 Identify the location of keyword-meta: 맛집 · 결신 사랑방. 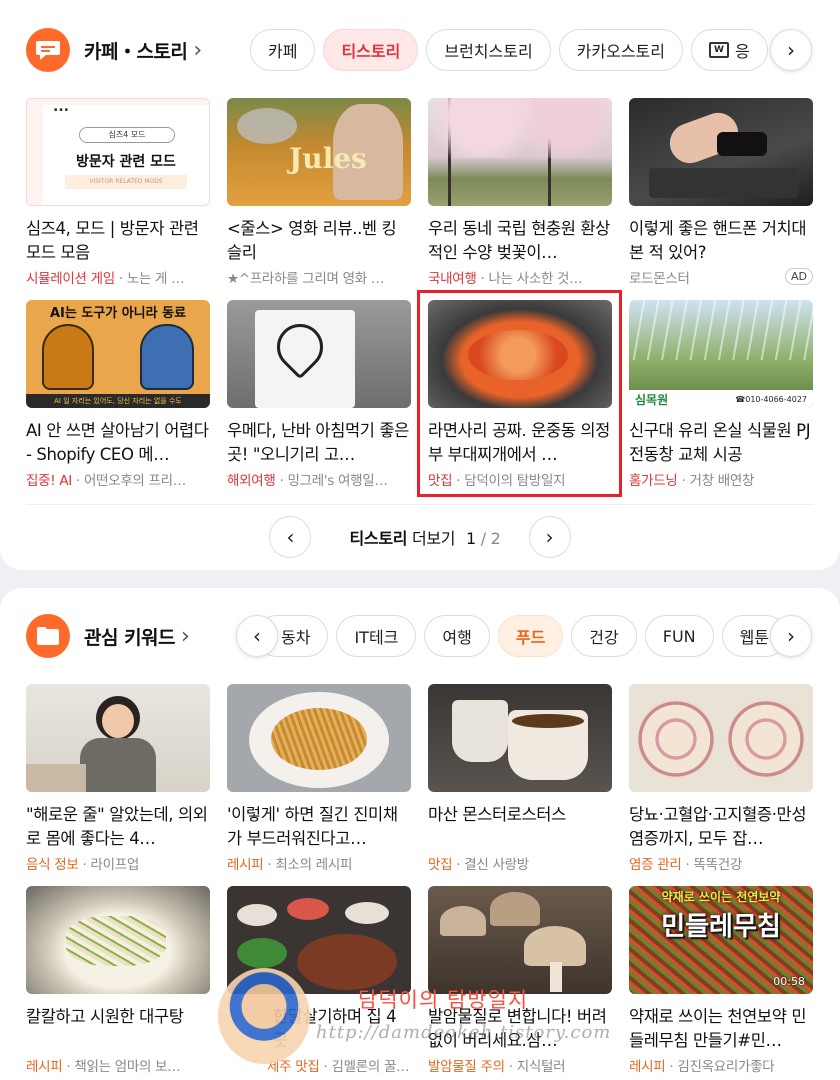
(478, 865).